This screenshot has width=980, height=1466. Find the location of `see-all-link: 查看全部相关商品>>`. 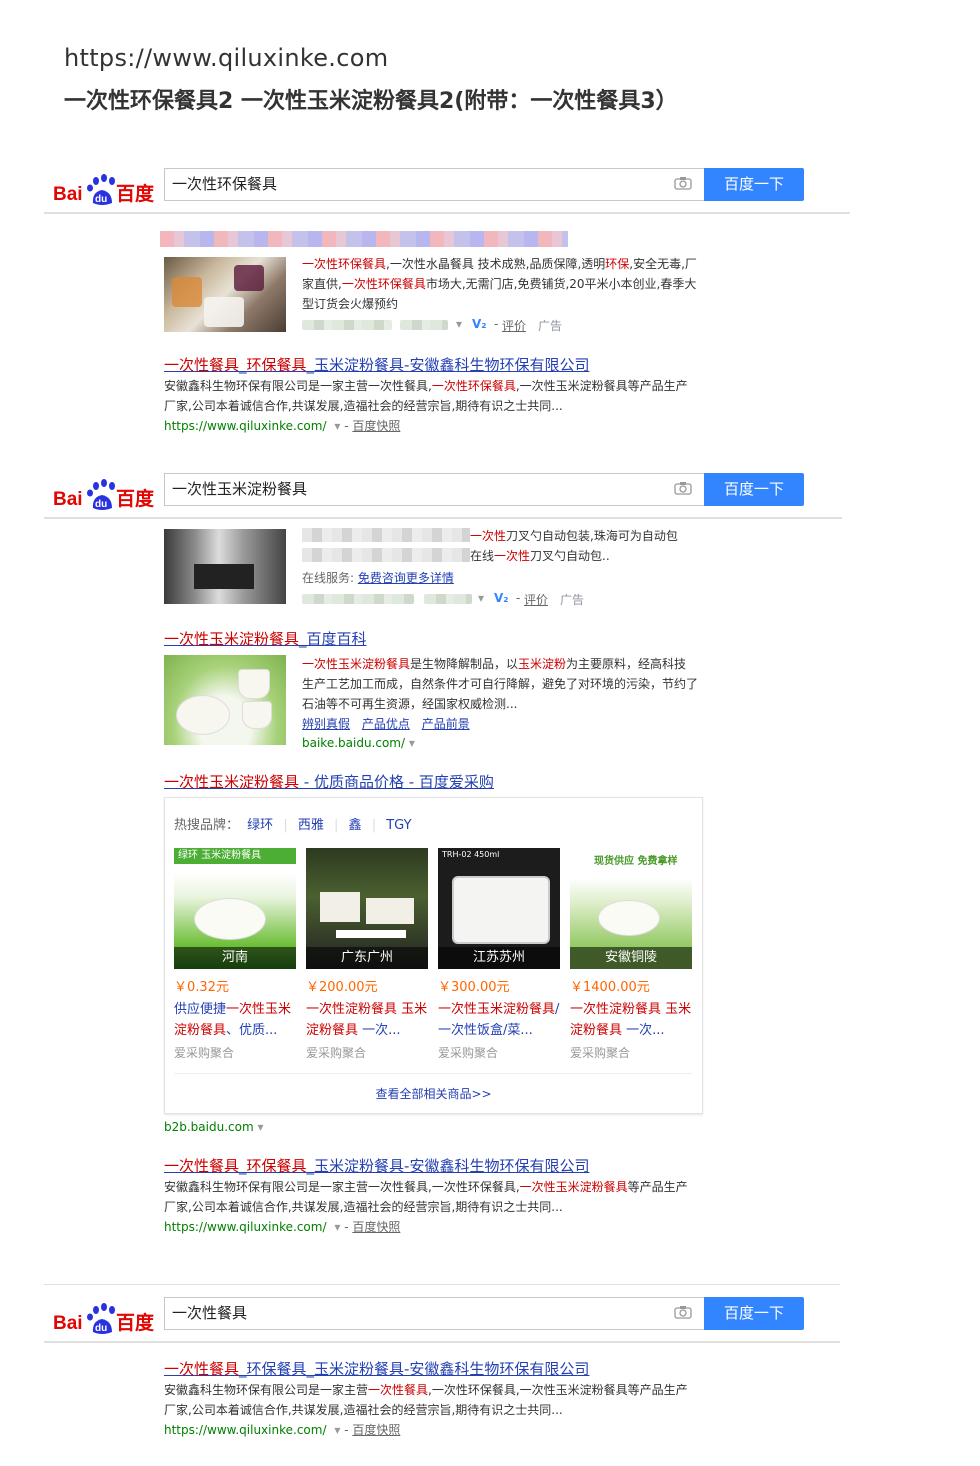

see-all-link: 查看全部相关商品>> is located at coordinates (433, 1093).